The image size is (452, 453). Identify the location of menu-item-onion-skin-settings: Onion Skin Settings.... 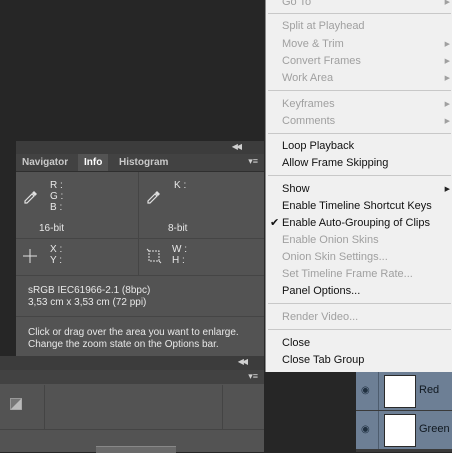
(335, 257).